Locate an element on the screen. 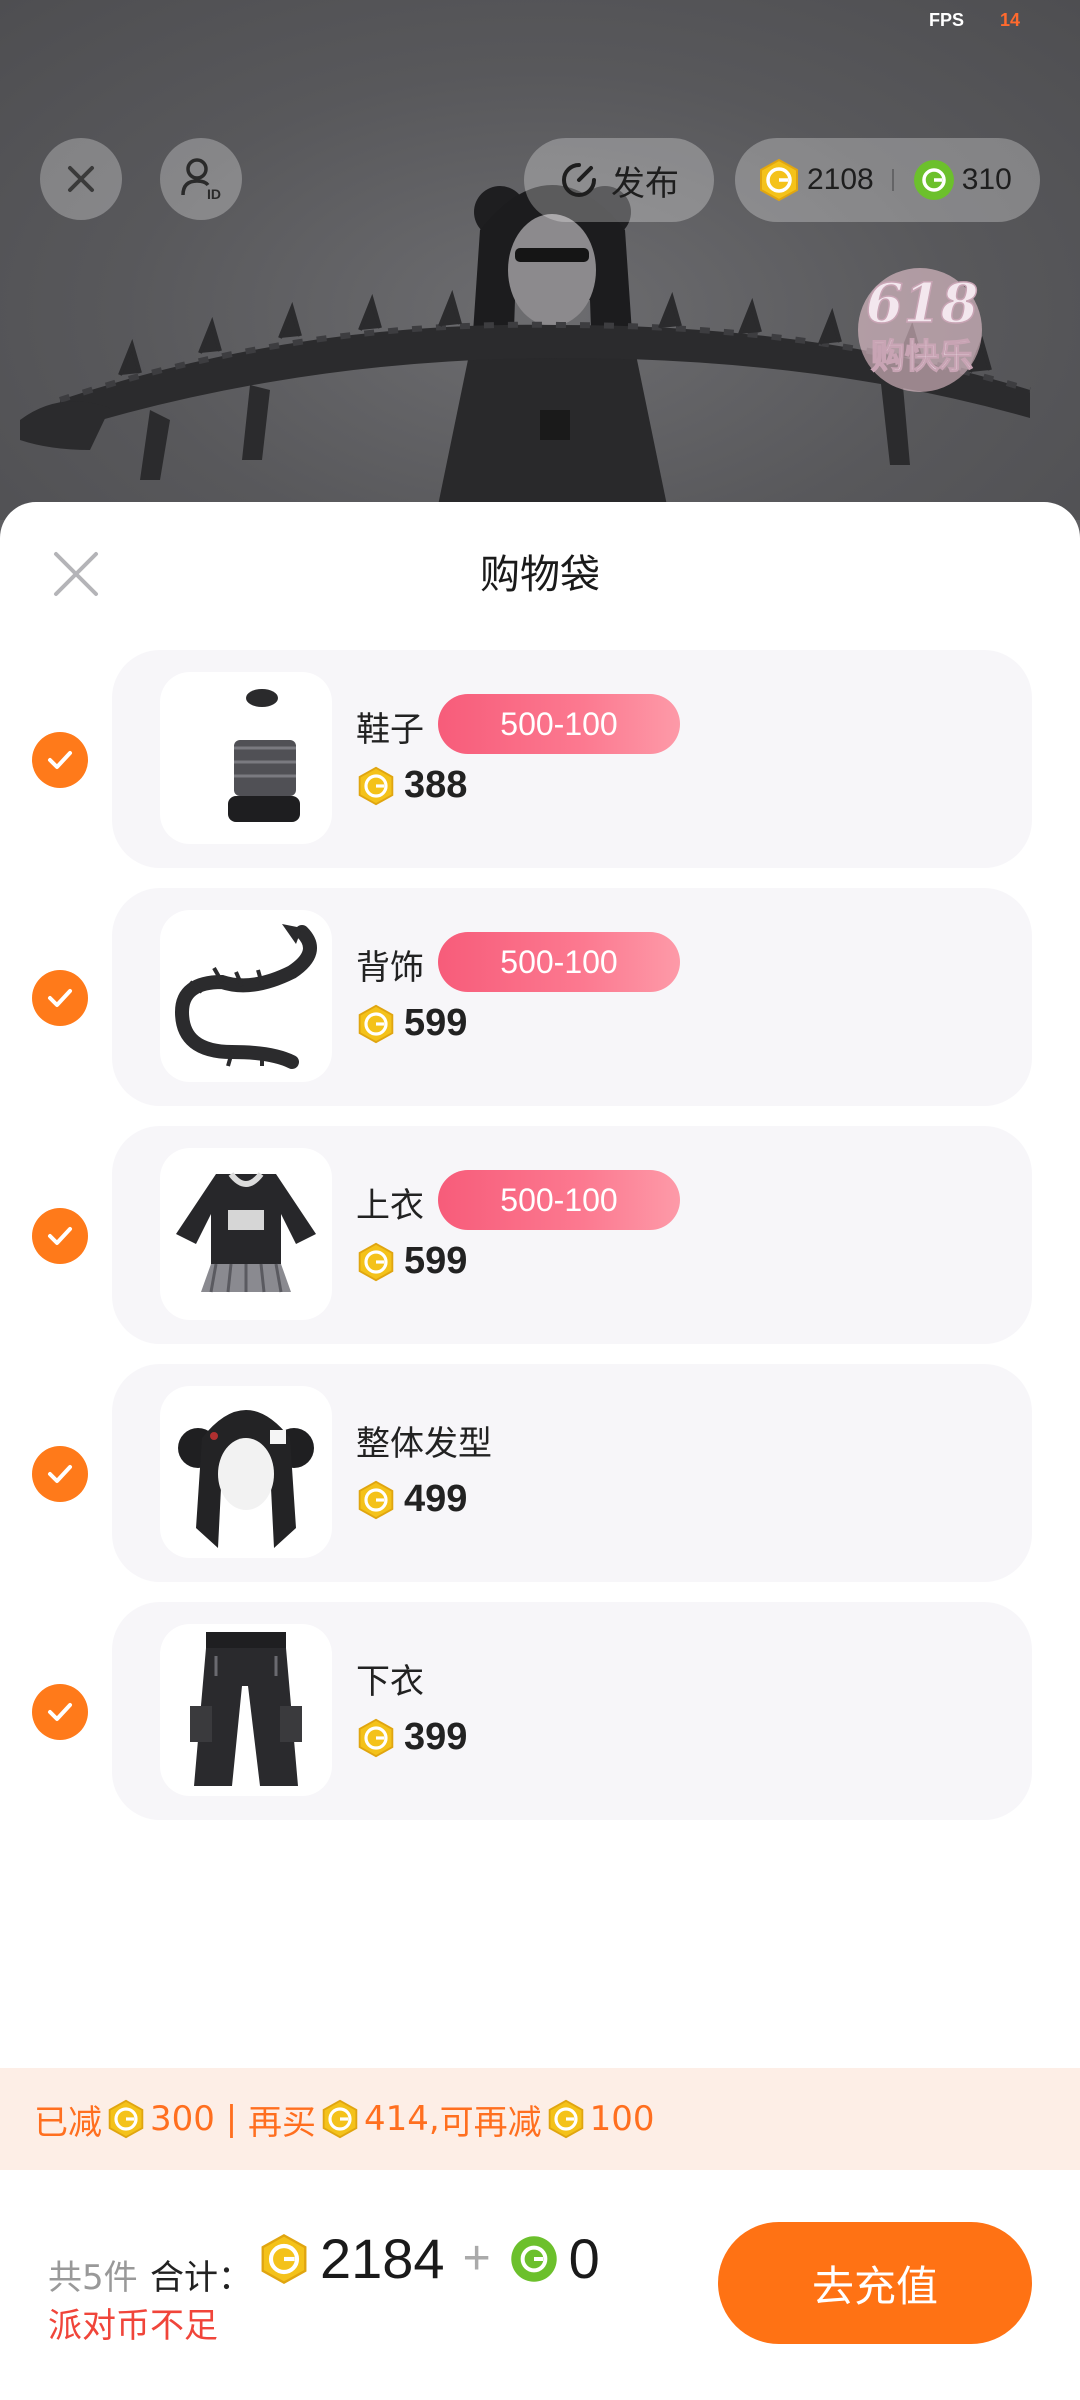 Image resolution: width=1080 pixels, height=2400 pixels. fps-label: FPS is located at coordinates (946, 20).